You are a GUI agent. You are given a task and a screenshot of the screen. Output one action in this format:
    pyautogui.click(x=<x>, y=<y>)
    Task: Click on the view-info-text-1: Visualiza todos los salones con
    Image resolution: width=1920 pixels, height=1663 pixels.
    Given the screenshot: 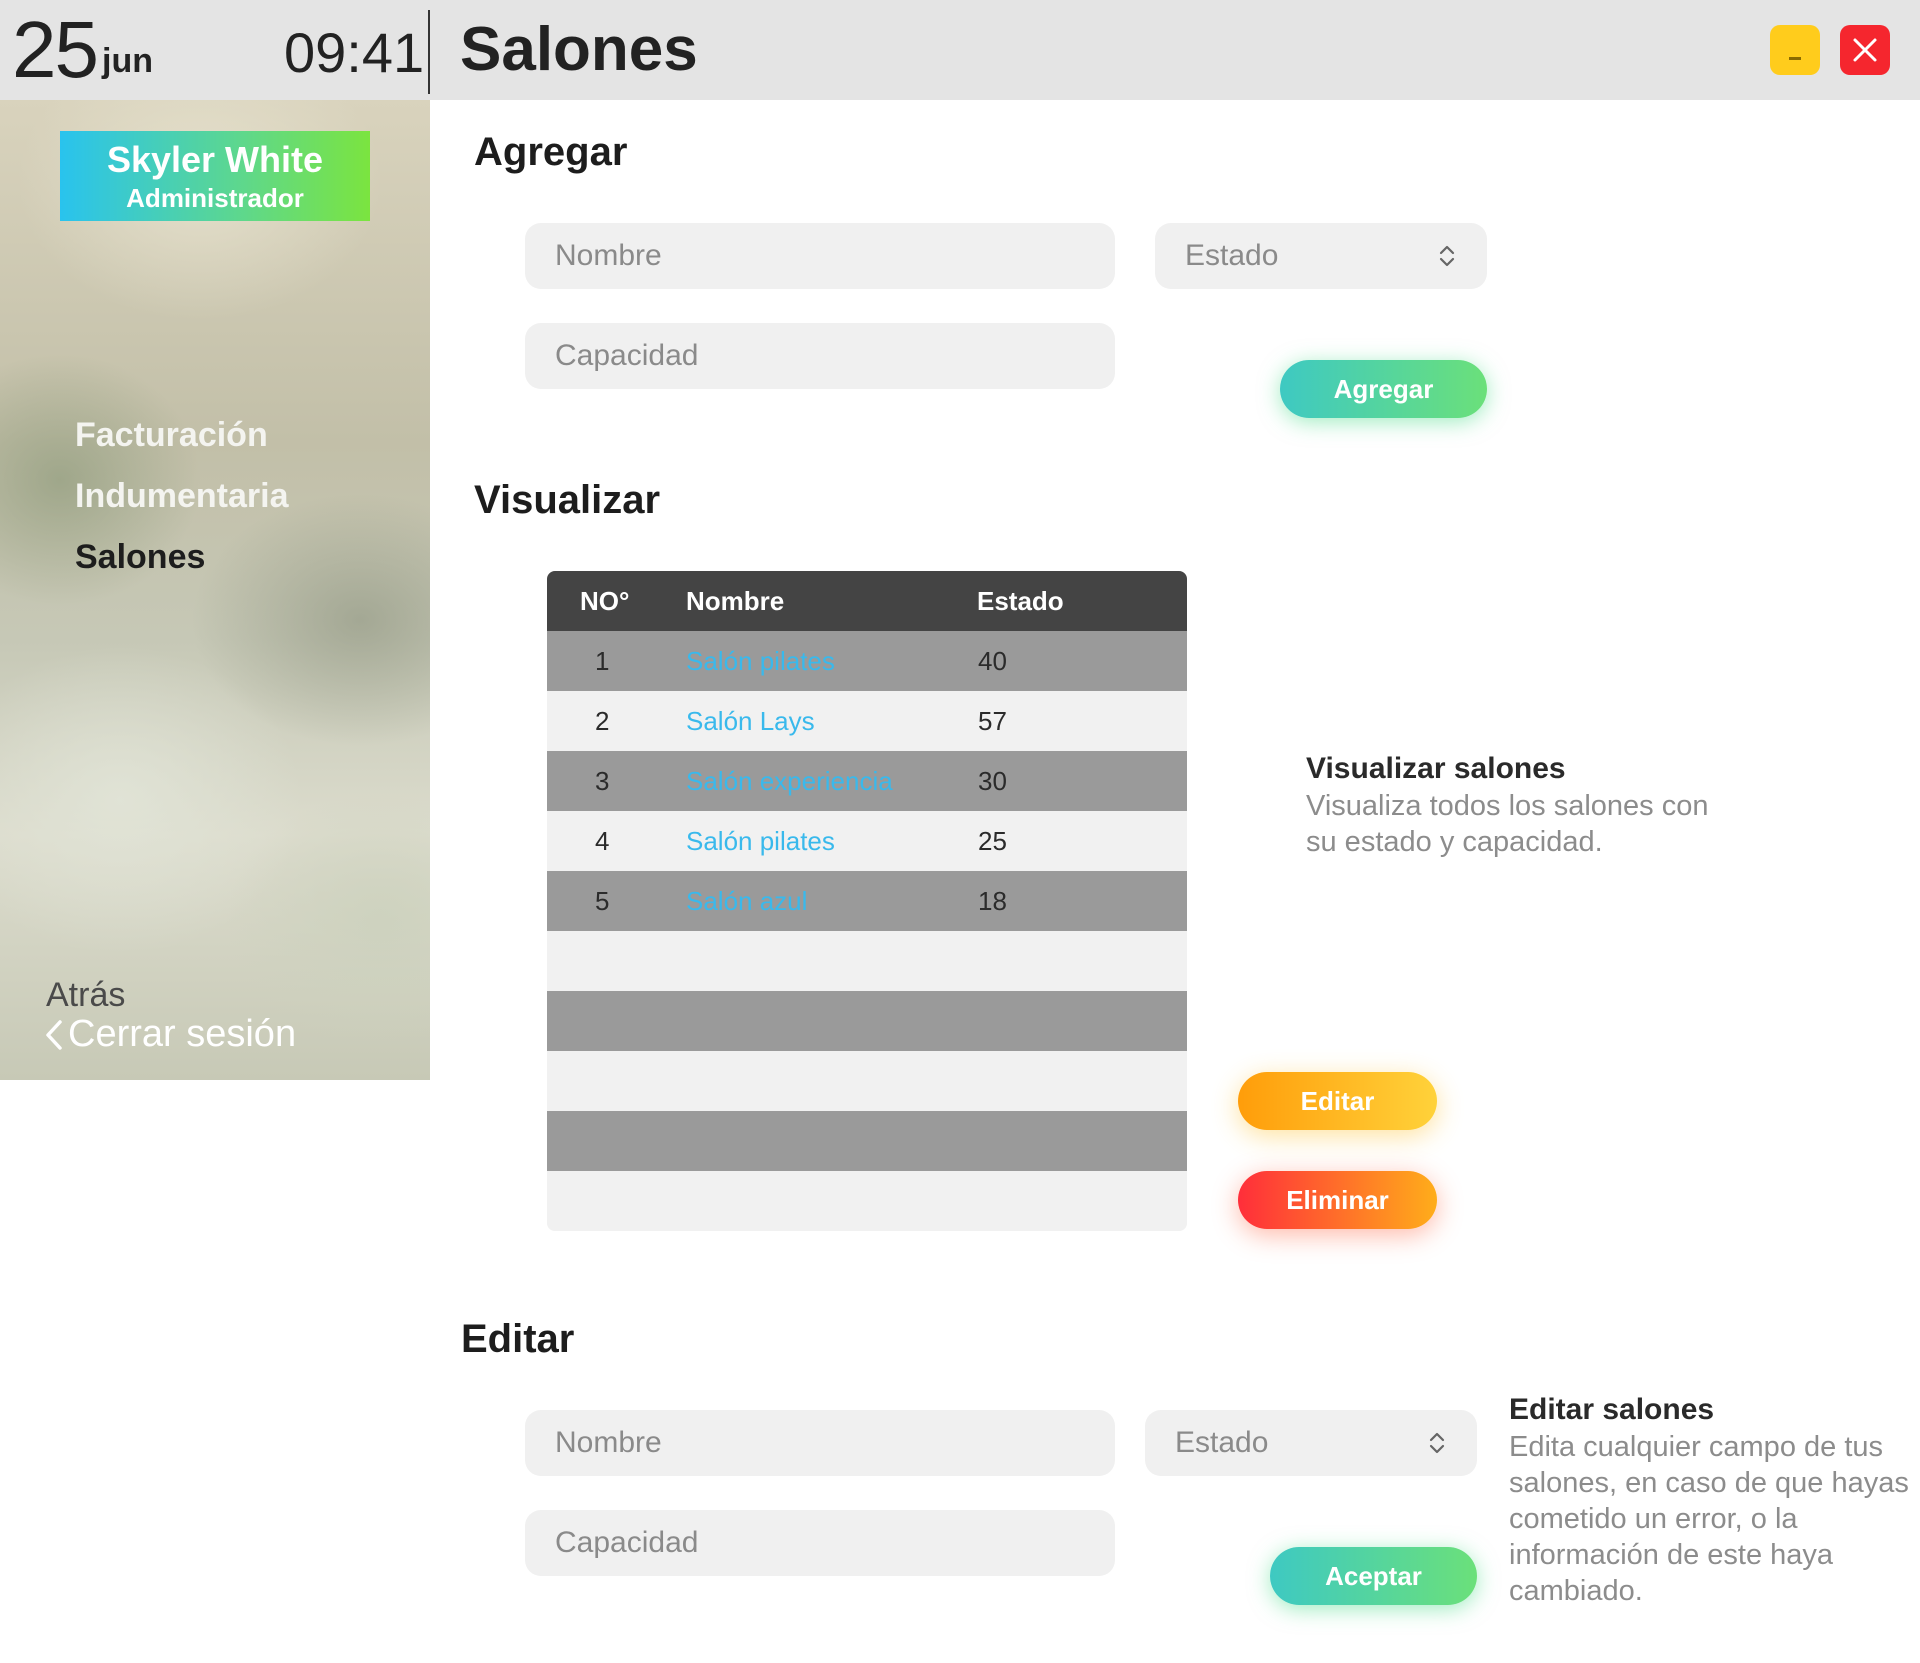 What is the action you would take?
    pyautogui.click(x=1507, y=806)
    